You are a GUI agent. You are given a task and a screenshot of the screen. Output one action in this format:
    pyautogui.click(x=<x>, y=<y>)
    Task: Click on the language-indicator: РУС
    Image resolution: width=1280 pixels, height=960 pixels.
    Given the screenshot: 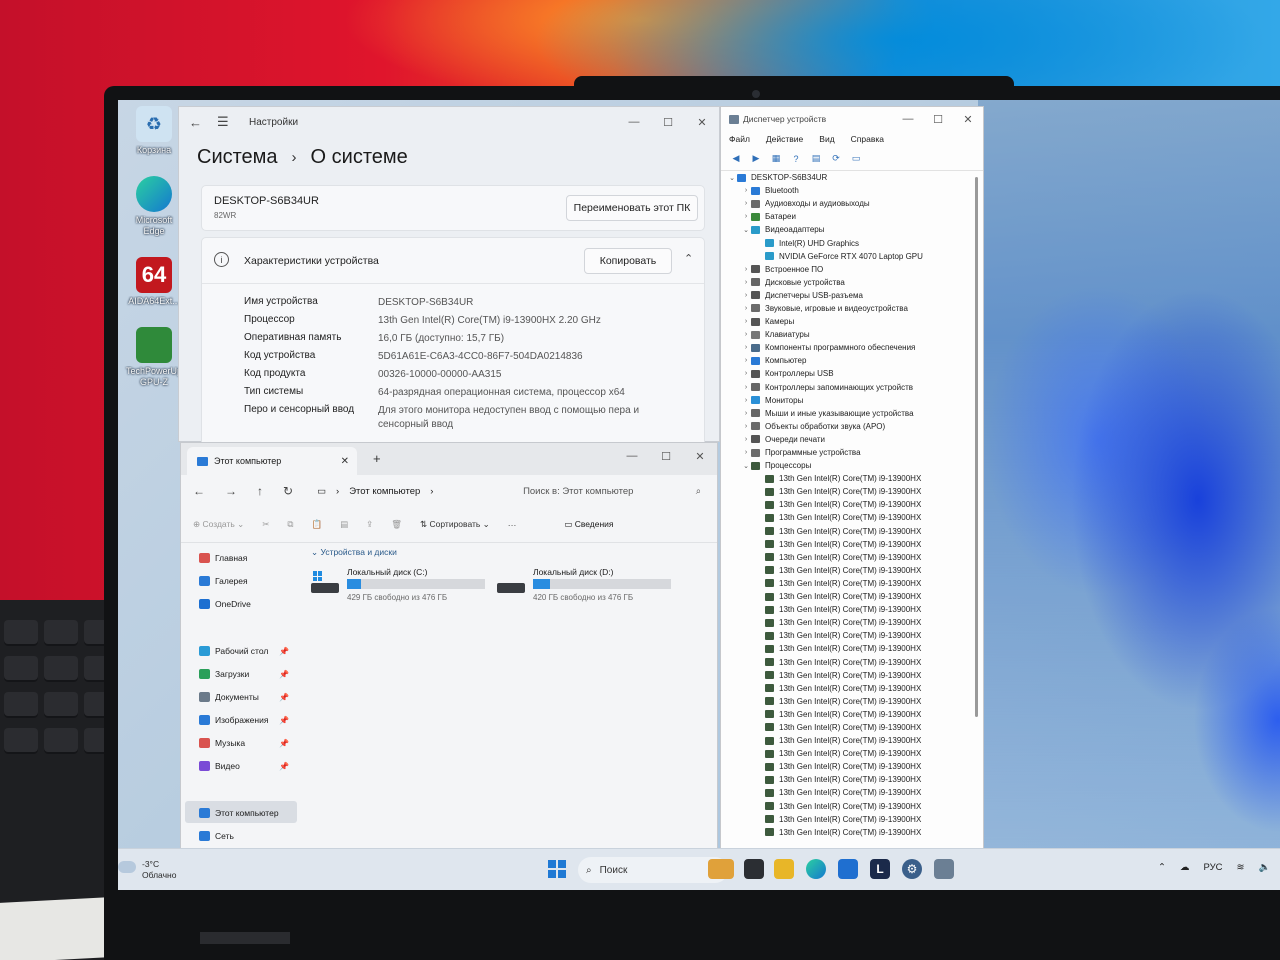 What is the action you would take?
    pyautogui.click(x=1212, y=867)
    